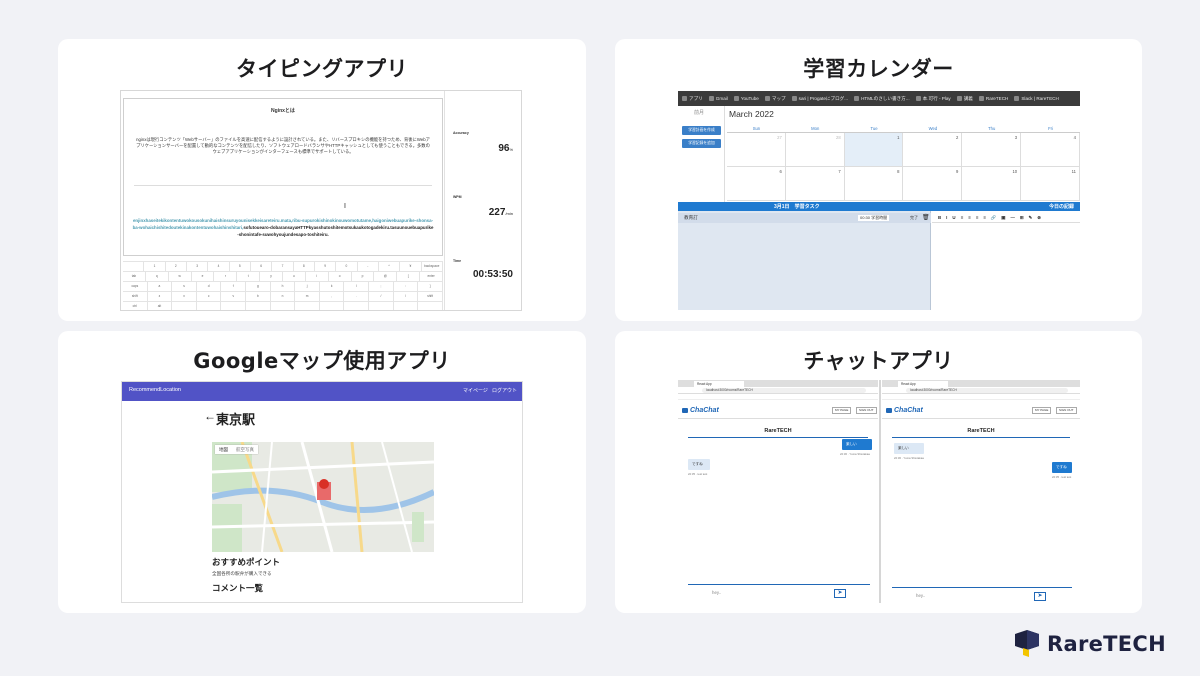 Image resolution: width=1200 pixels, height=676 pixels. Describe the element at coordinates (234, 286) in the screenshot. I see `keyboard-key: f` at that location.